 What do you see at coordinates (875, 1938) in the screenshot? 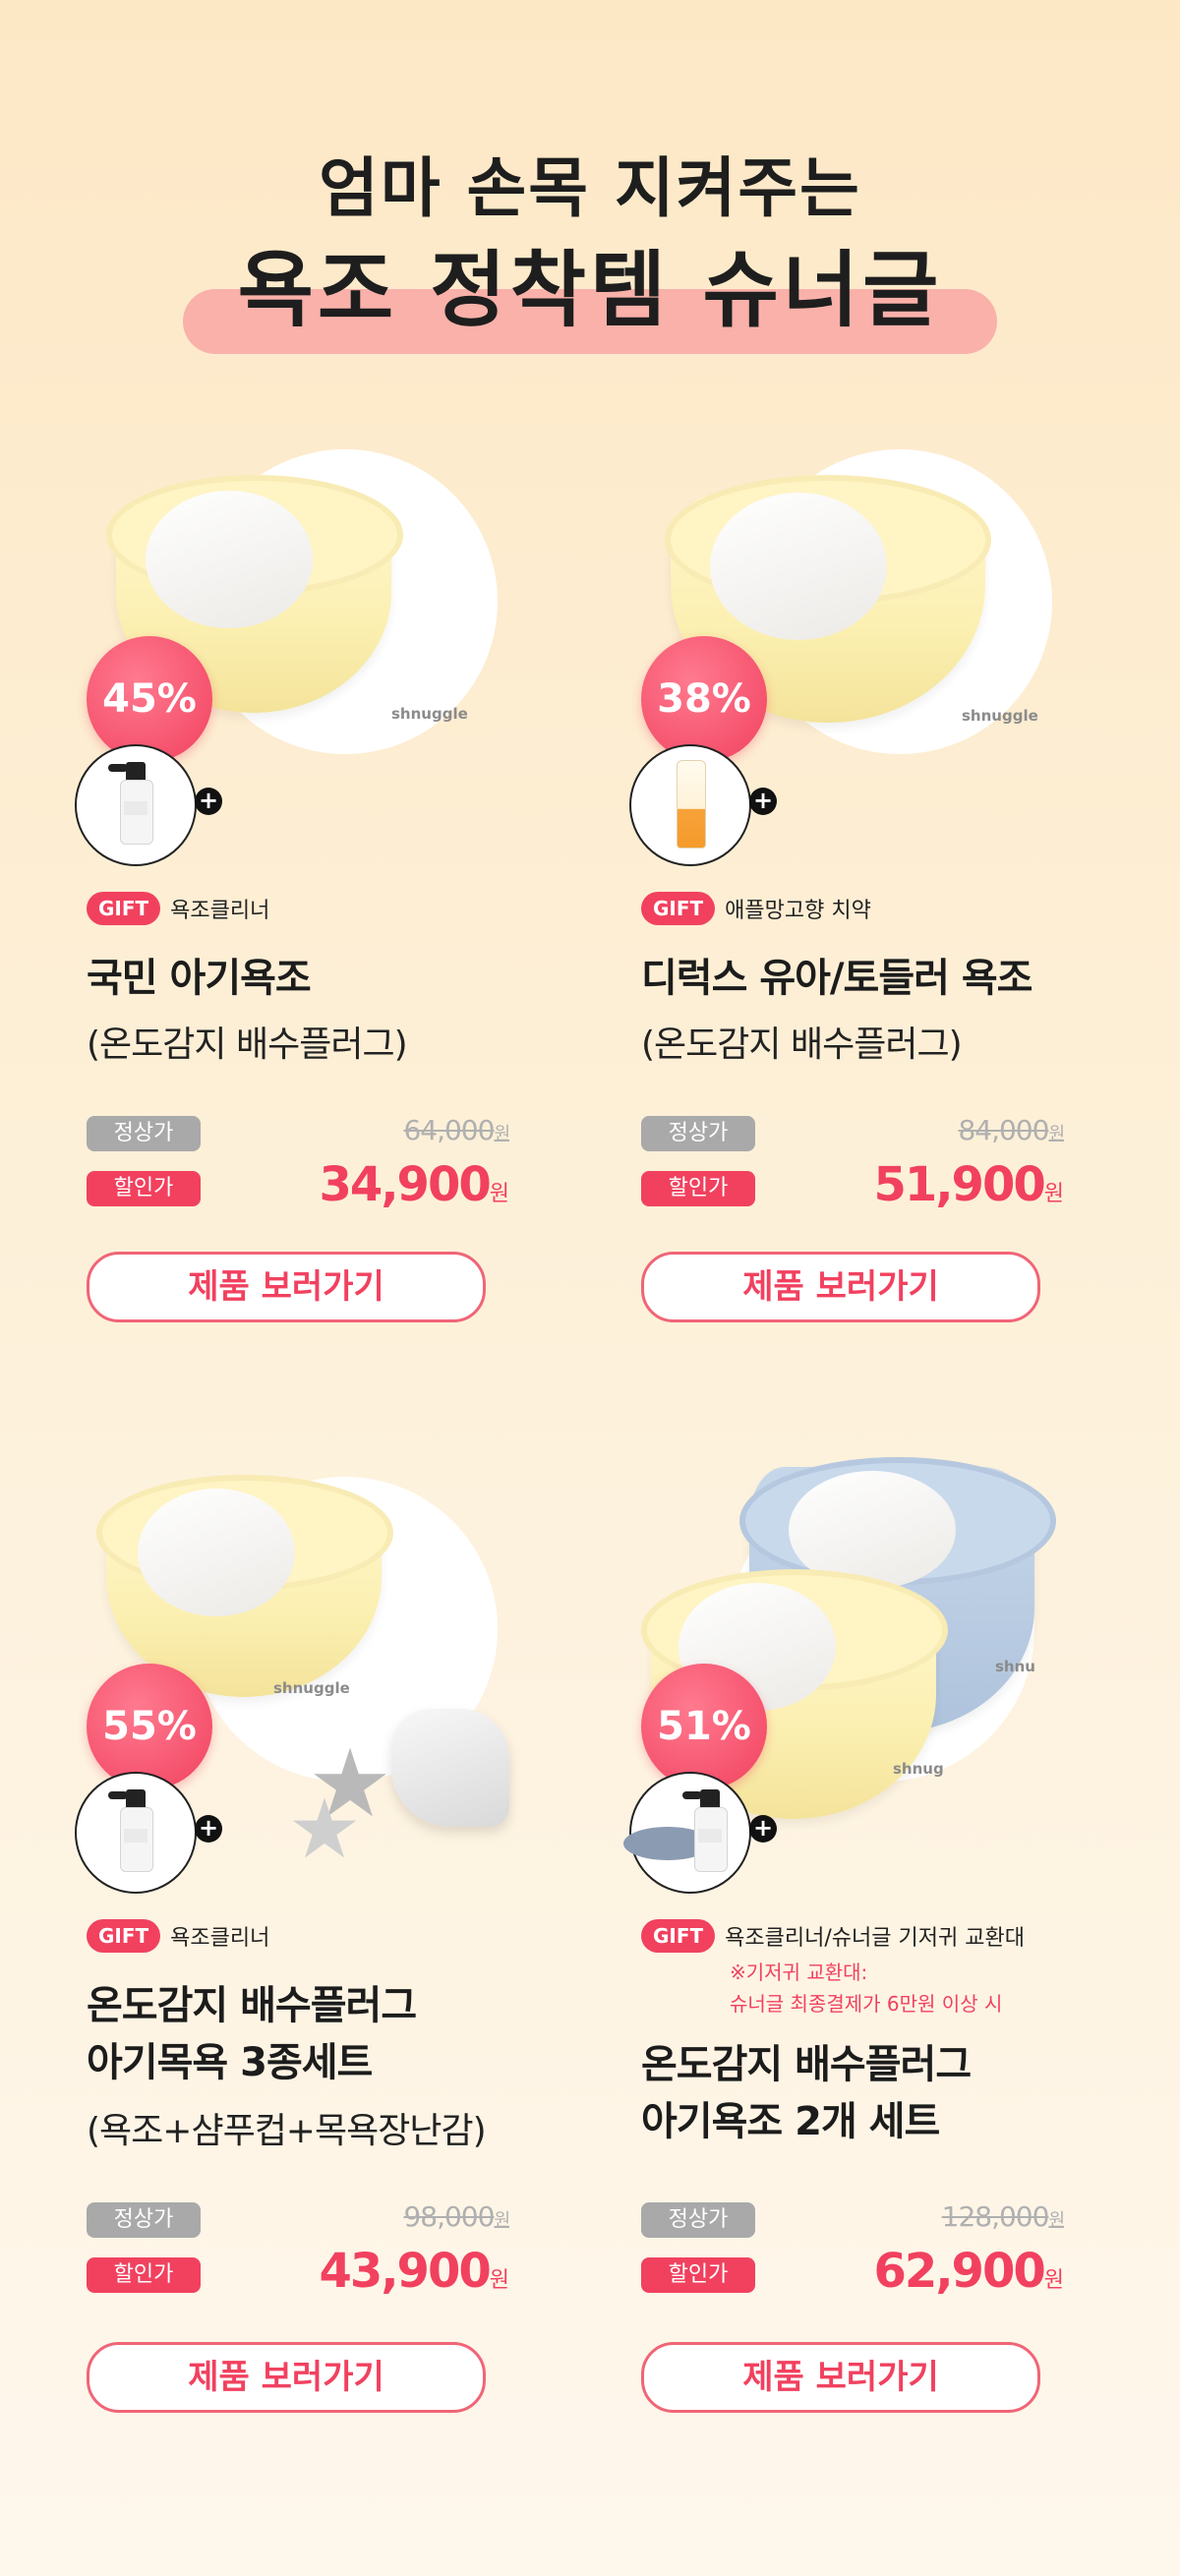
I see `gift-text: 욕조클리너/슈너글 기저귀 교환대` at bounding box center [875, 1938].